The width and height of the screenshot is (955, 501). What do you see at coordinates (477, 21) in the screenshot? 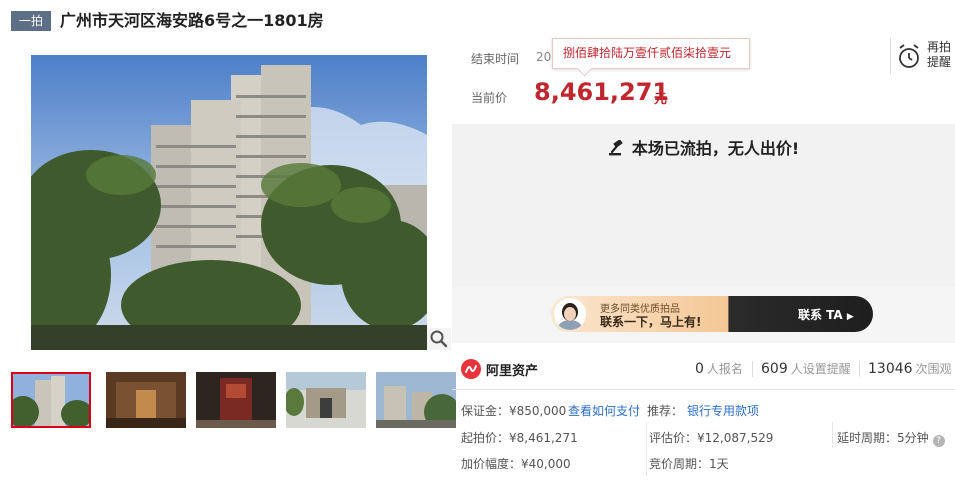
I see `title-bar: 一拍 广州市天河区海安路6号之一1801房` at bounding box center [477, 21].